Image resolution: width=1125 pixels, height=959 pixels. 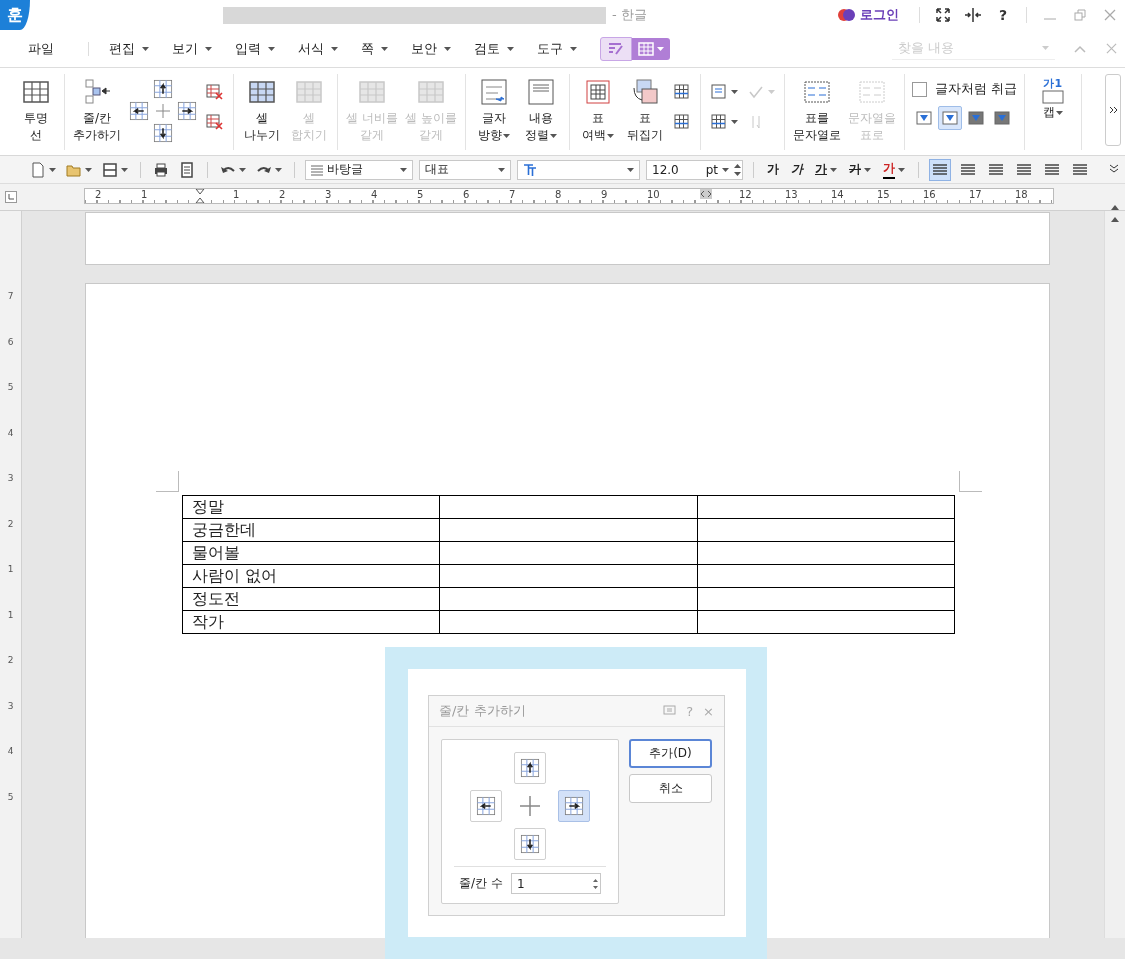 I want to click on menu-item: 편집, so click(x=128, y=48).